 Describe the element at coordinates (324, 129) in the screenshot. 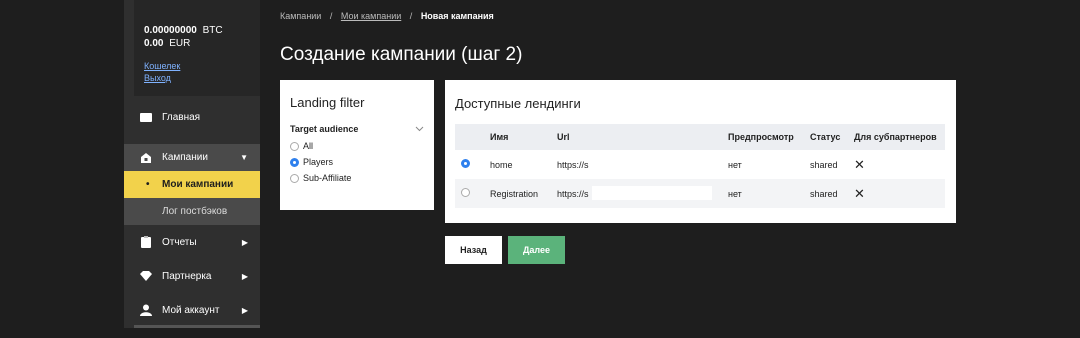

I see `target-audience-label: Target audience` at that location.